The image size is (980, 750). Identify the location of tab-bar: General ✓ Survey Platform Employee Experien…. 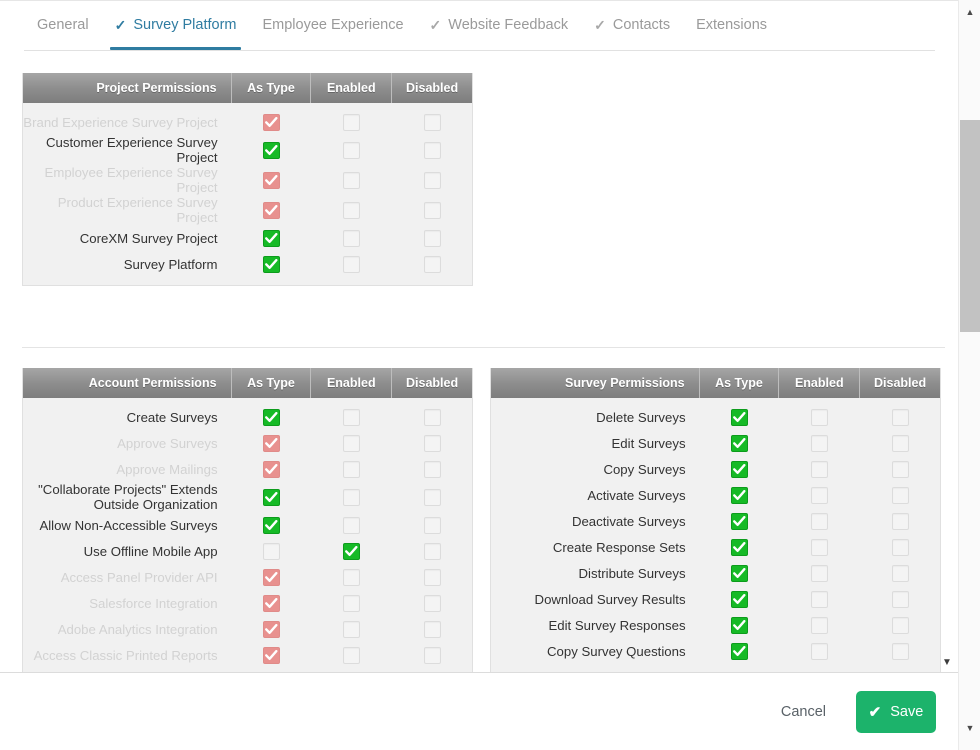
(479, 26).